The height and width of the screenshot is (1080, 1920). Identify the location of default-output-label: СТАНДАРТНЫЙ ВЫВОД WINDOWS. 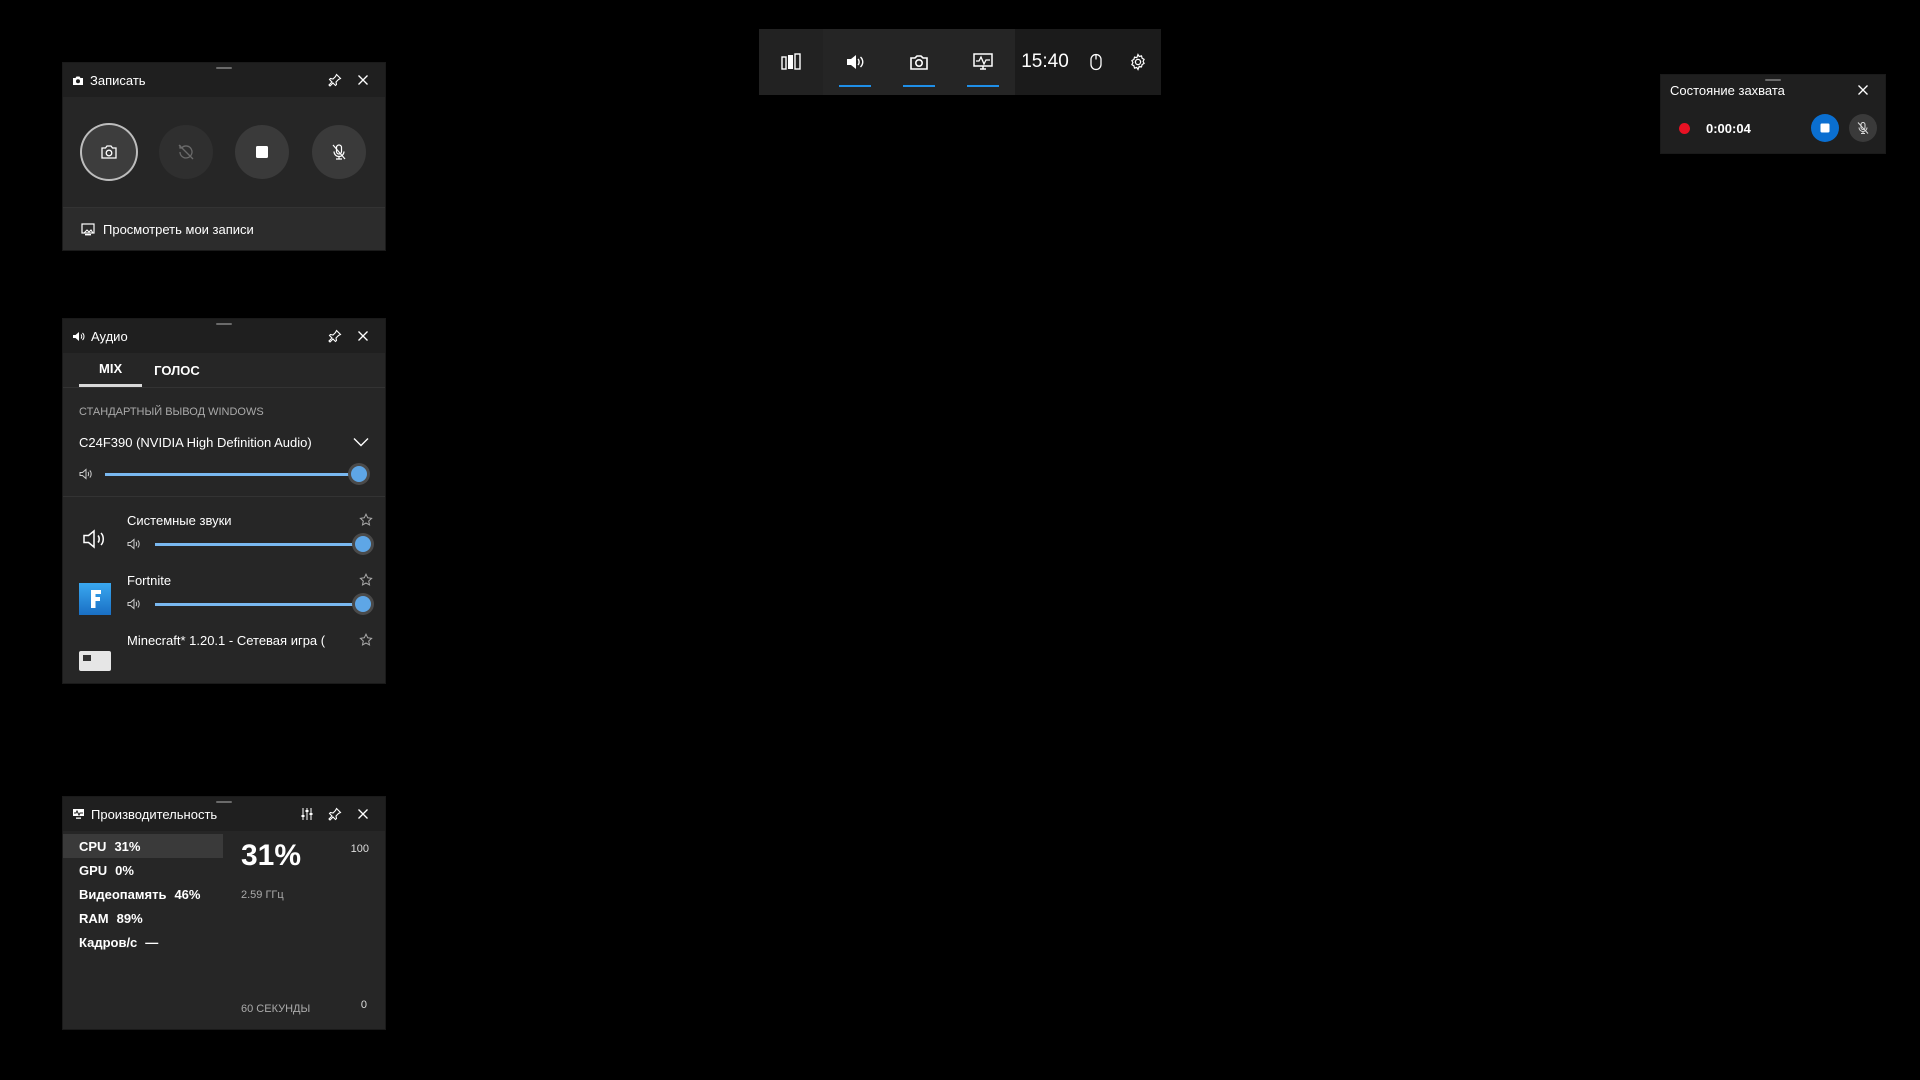
(171, 412).